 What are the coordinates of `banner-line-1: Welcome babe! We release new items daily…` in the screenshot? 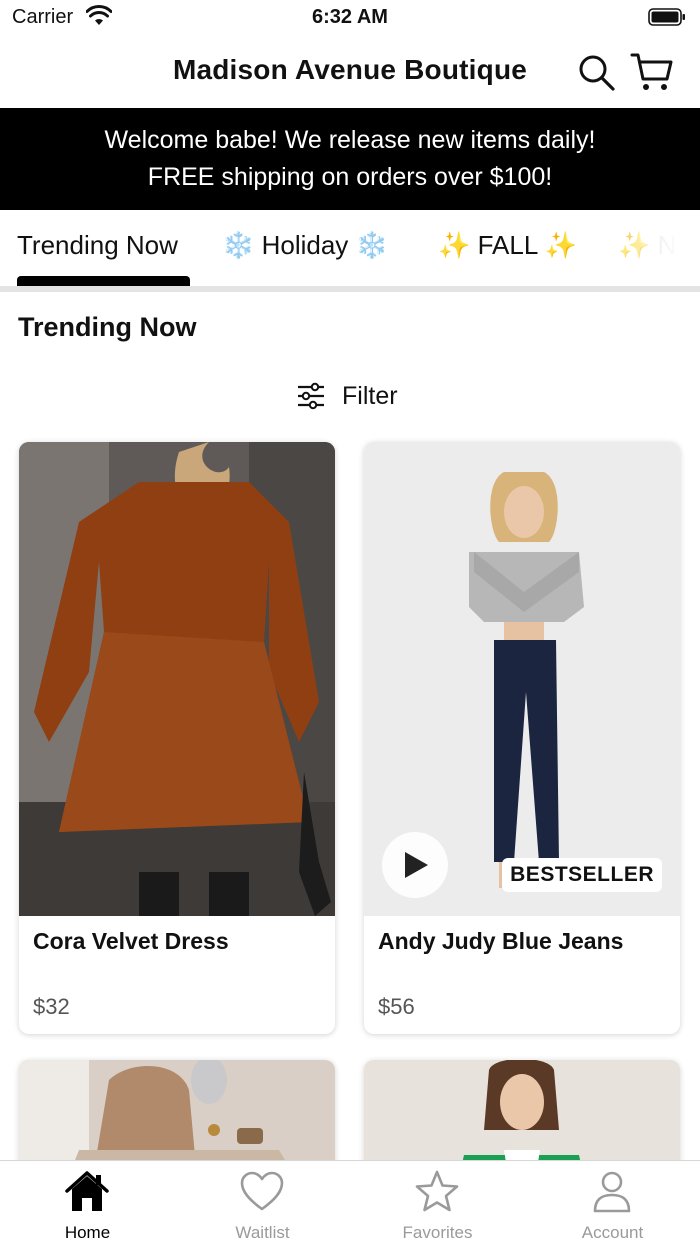 It's located at (350, 140).